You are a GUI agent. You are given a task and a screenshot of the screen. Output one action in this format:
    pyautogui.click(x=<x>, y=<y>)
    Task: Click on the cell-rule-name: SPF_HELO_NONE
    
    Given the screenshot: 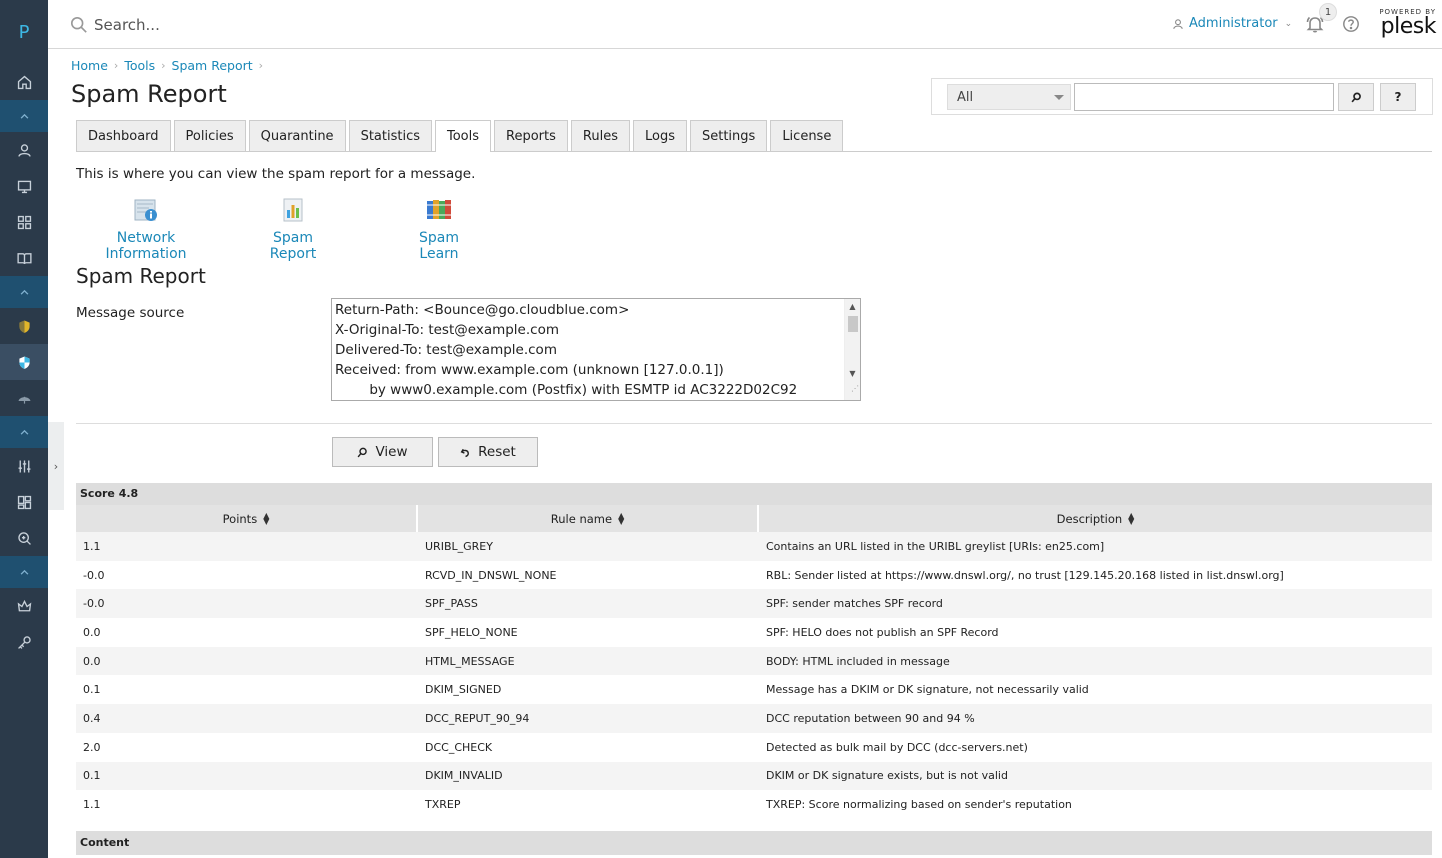 What is the action you would take?
    pyautogui.click(x=471, y=632)
    